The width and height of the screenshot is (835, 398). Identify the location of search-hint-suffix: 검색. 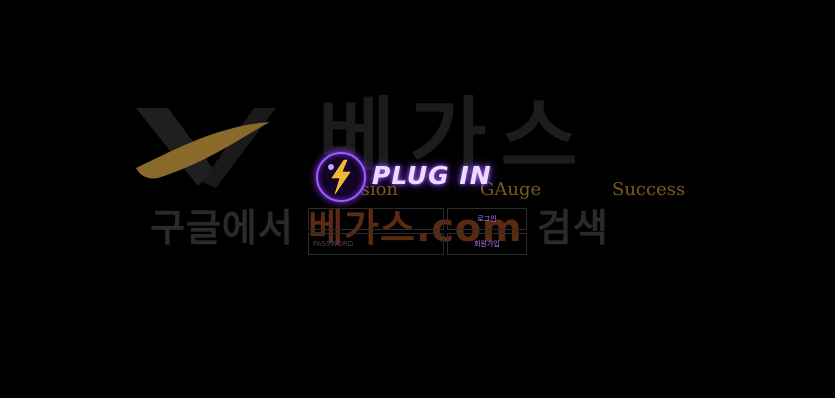
(565, 228).